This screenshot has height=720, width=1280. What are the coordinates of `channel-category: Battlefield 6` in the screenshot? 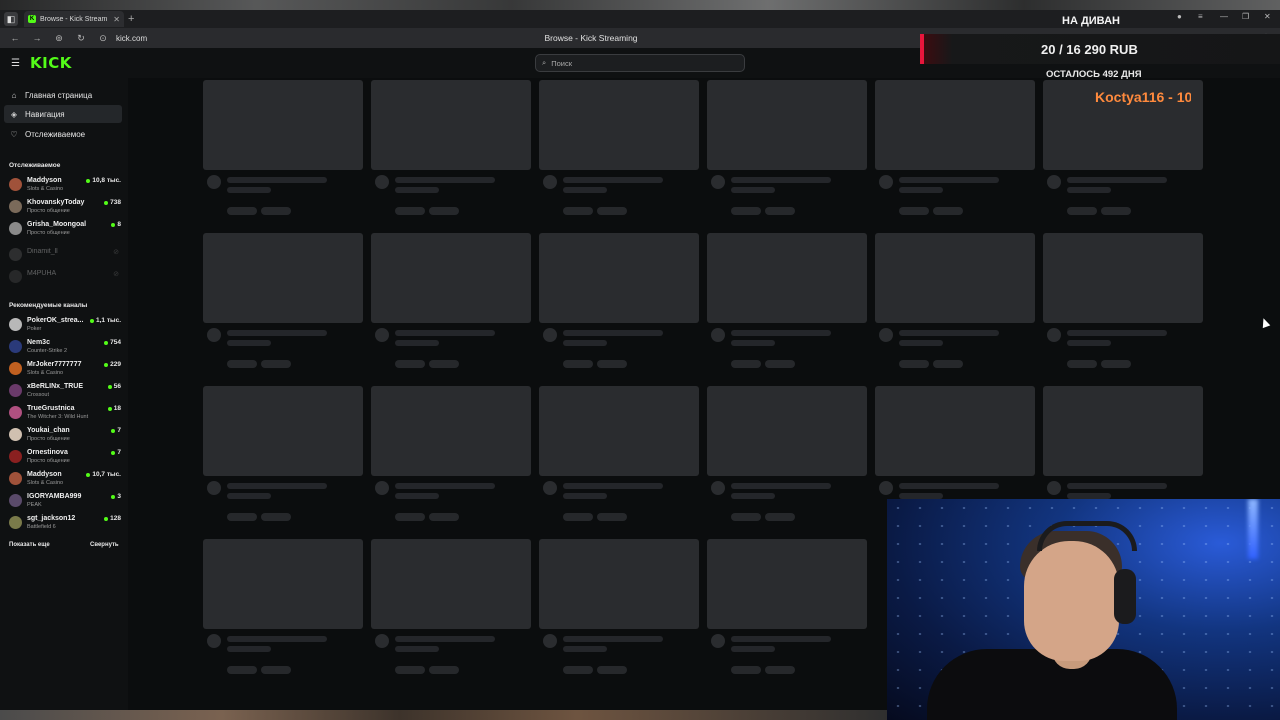 It's located at (41, 527).